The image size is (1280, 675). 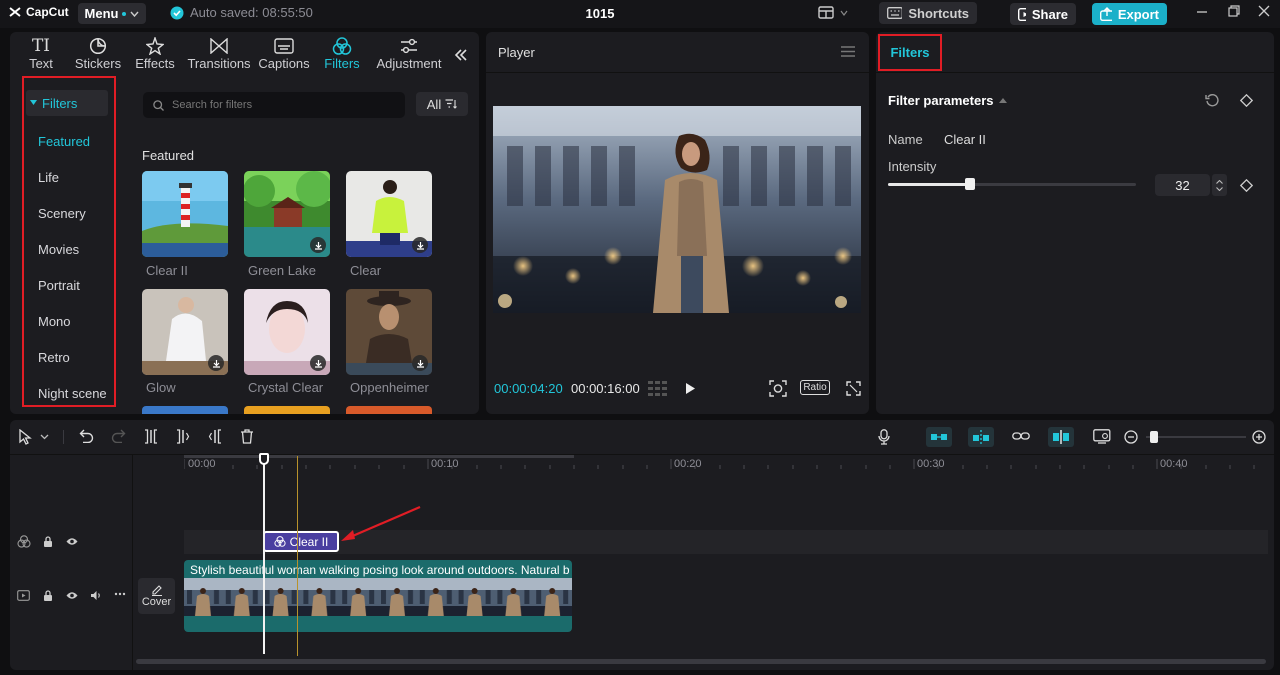 What do you see at coordinates (342, 63) in the screenshot?
I see `tab-label: Filters` at bounding box center [342, 63].